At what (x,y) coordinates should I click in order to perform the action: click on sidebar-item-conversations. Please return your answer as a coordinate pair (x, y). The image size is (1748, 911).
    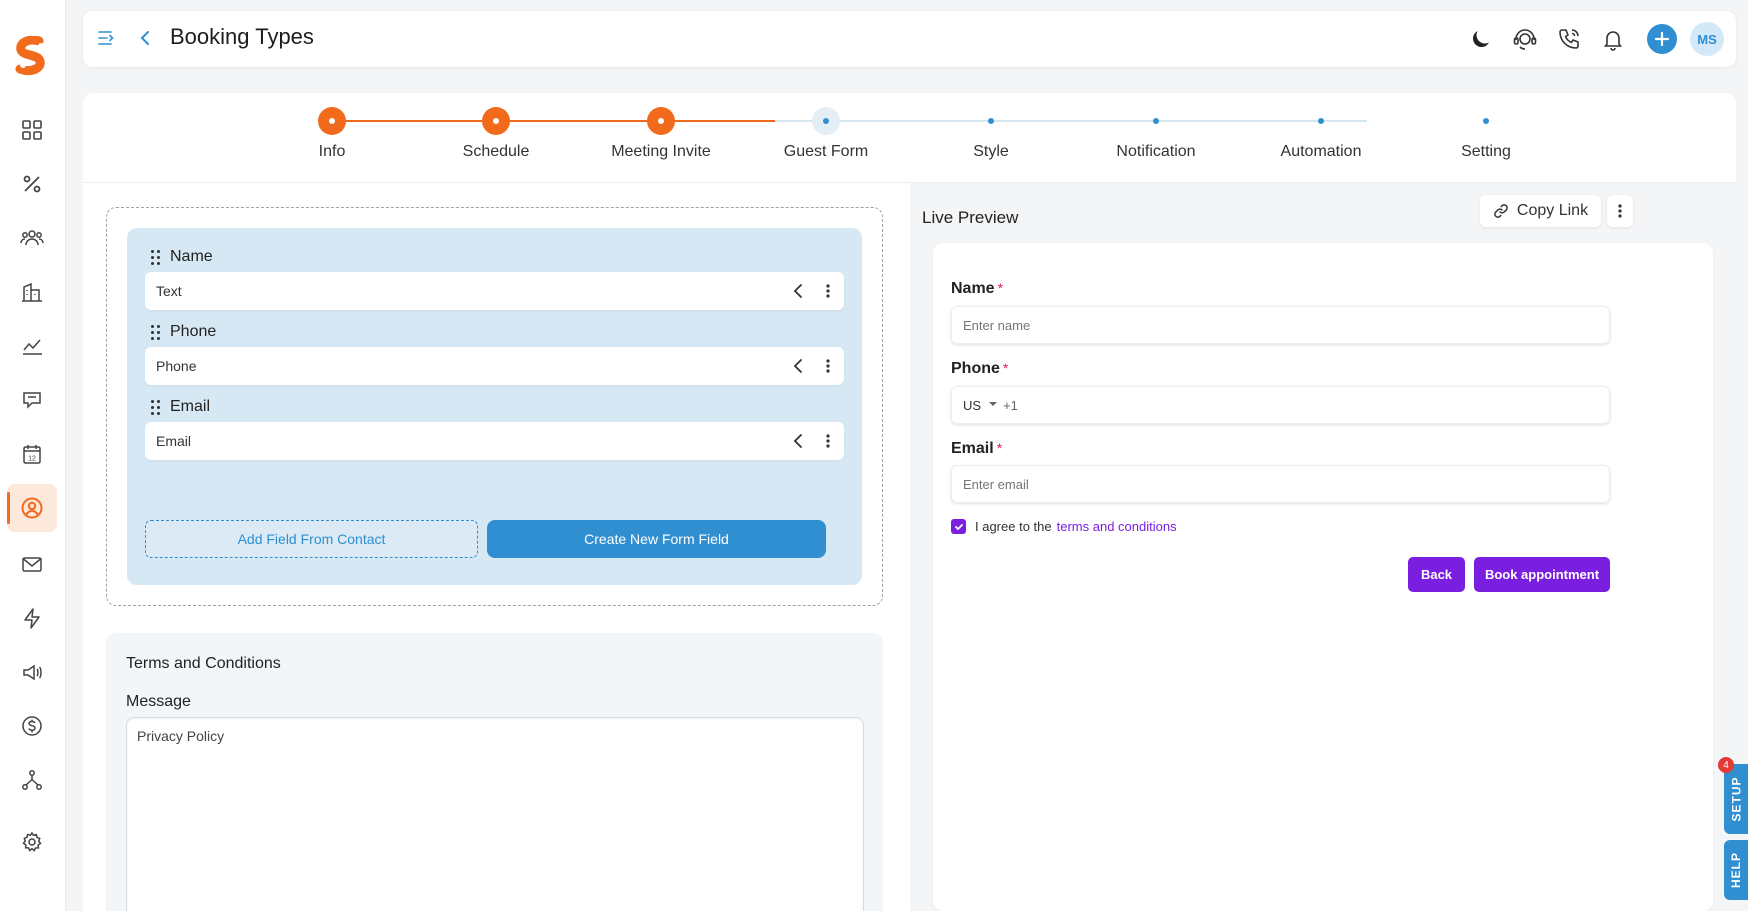
    Looking at the image, I should click on (32, 400).